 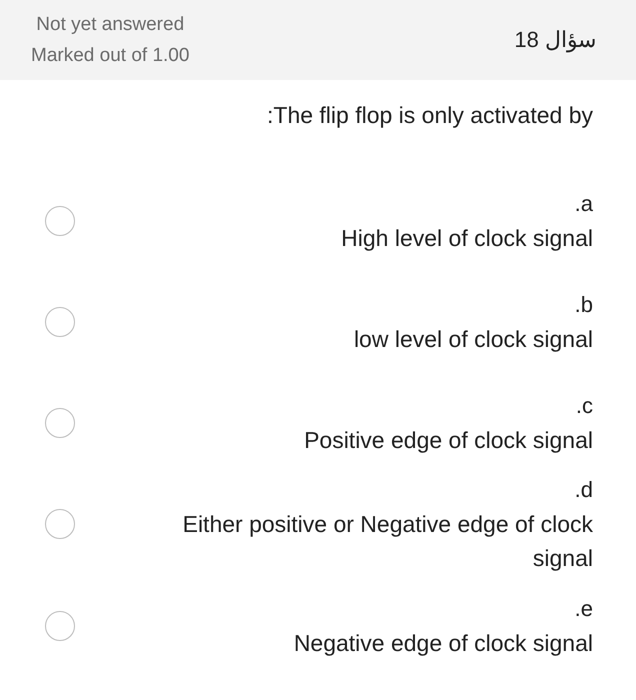 I want to click on option-letter: .e, so click(x=583, y=608).